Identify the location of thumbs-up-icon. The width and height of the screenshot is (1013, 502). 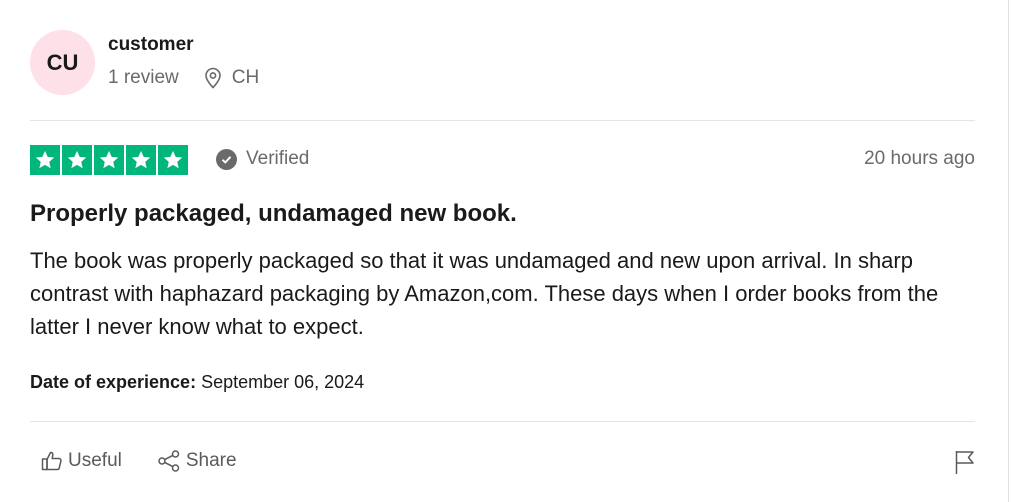
(51, 461).